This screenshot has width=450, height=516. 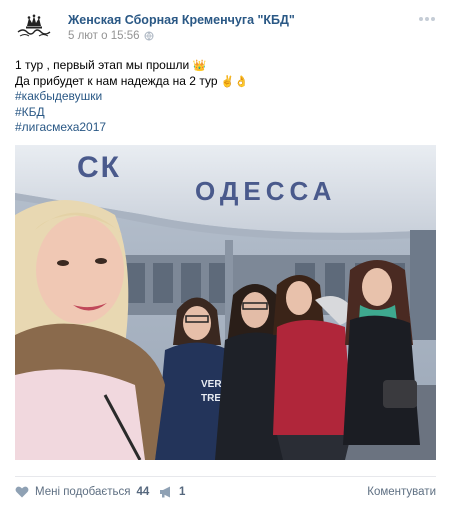 What do you see at coordinates (99, 167) in the screenshot?
I see `sign-text-sk: СК` at bounding box center [99, 167].